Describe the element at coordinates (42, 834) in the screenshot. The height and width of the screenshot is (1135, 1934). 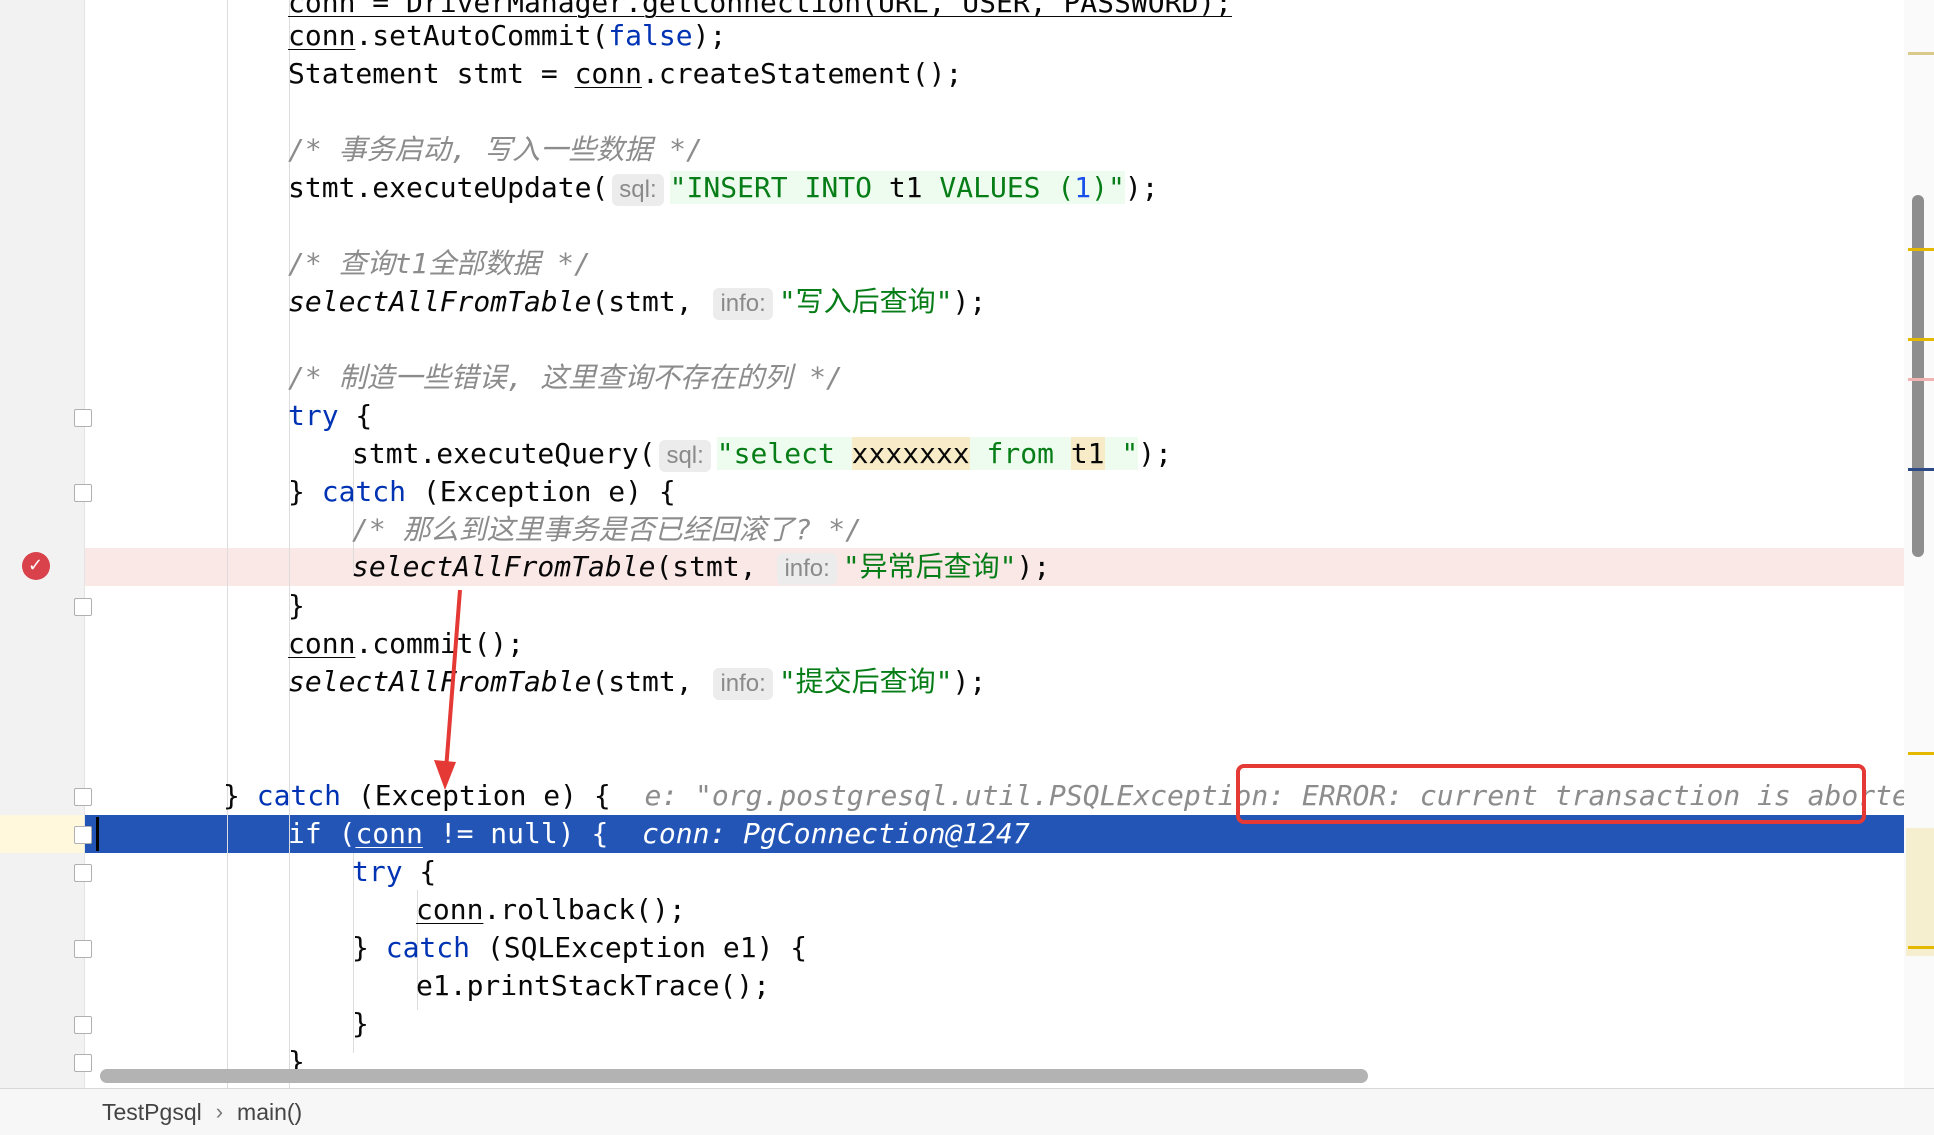
I see `execution-line-gutter` at that location.